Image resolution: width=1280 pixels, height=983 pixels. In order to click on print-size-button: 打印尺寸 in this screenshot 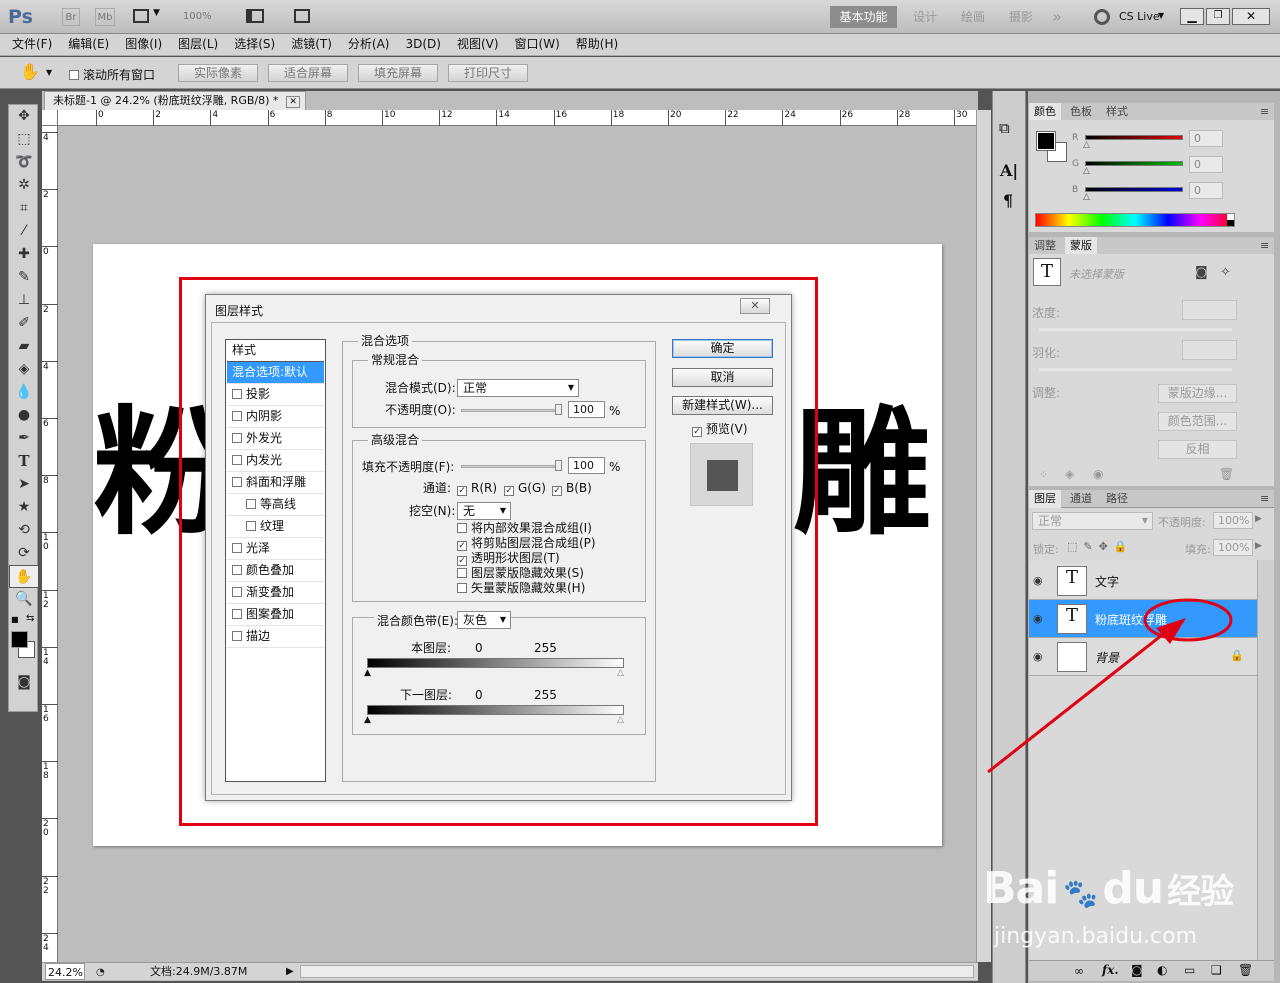, I will do `click(488, 73)`.